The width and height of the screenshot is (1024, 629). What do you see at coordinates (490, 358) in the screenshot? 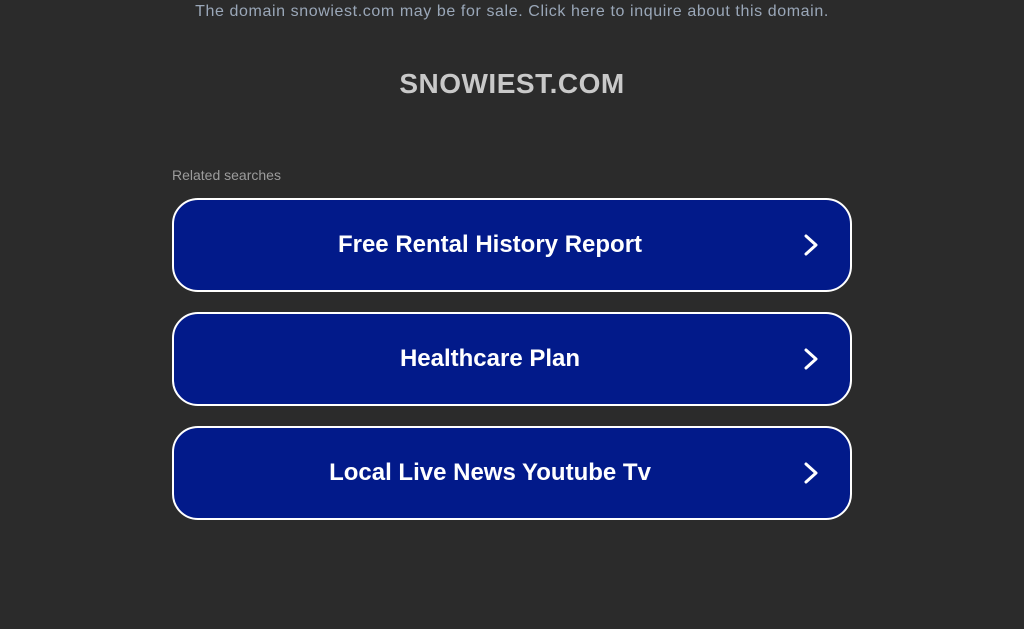
I see `related-search-label: Healthcare Plan` at bounding box center [490, 358].